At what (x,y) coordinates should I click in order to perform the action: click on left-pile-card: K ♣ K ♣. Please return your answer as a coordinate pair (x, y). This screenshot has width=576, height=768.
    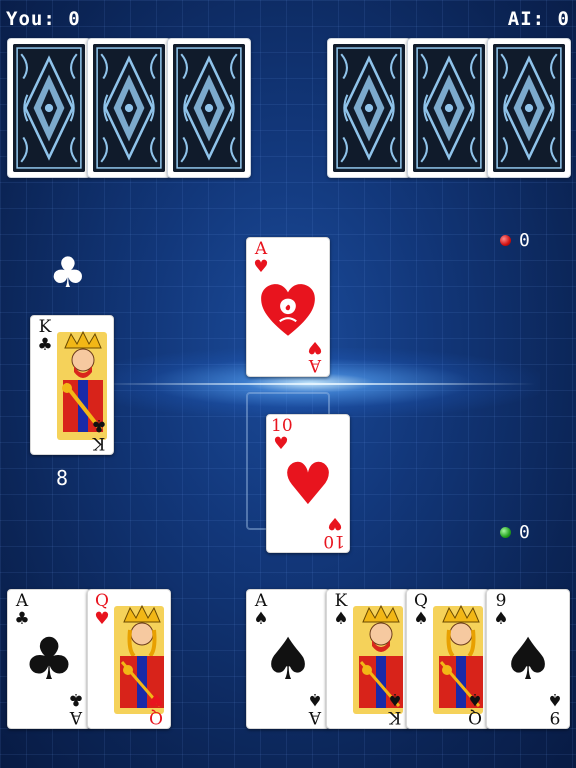
    Looking at the image, I should click on (72, 385).